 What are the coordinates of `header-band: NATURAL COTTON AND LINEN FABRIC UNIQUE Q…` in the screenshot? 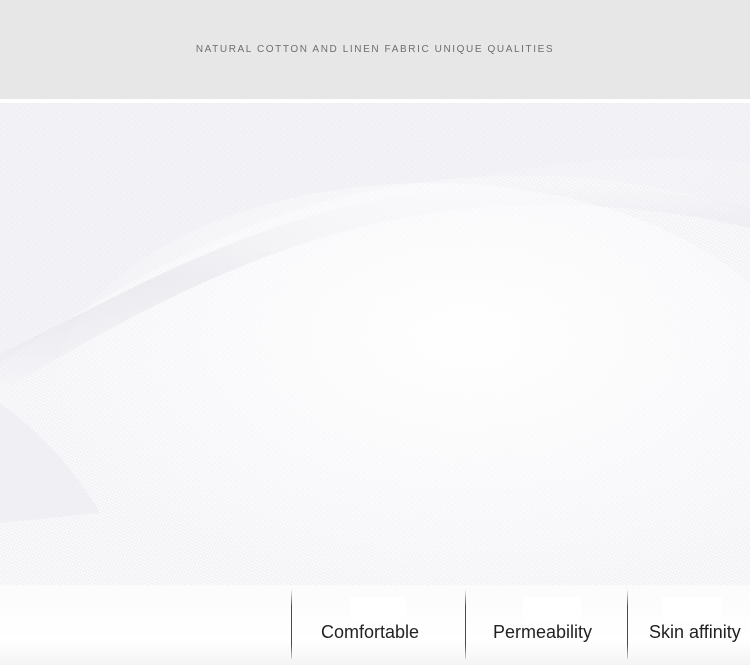 It's located at (375, 49).